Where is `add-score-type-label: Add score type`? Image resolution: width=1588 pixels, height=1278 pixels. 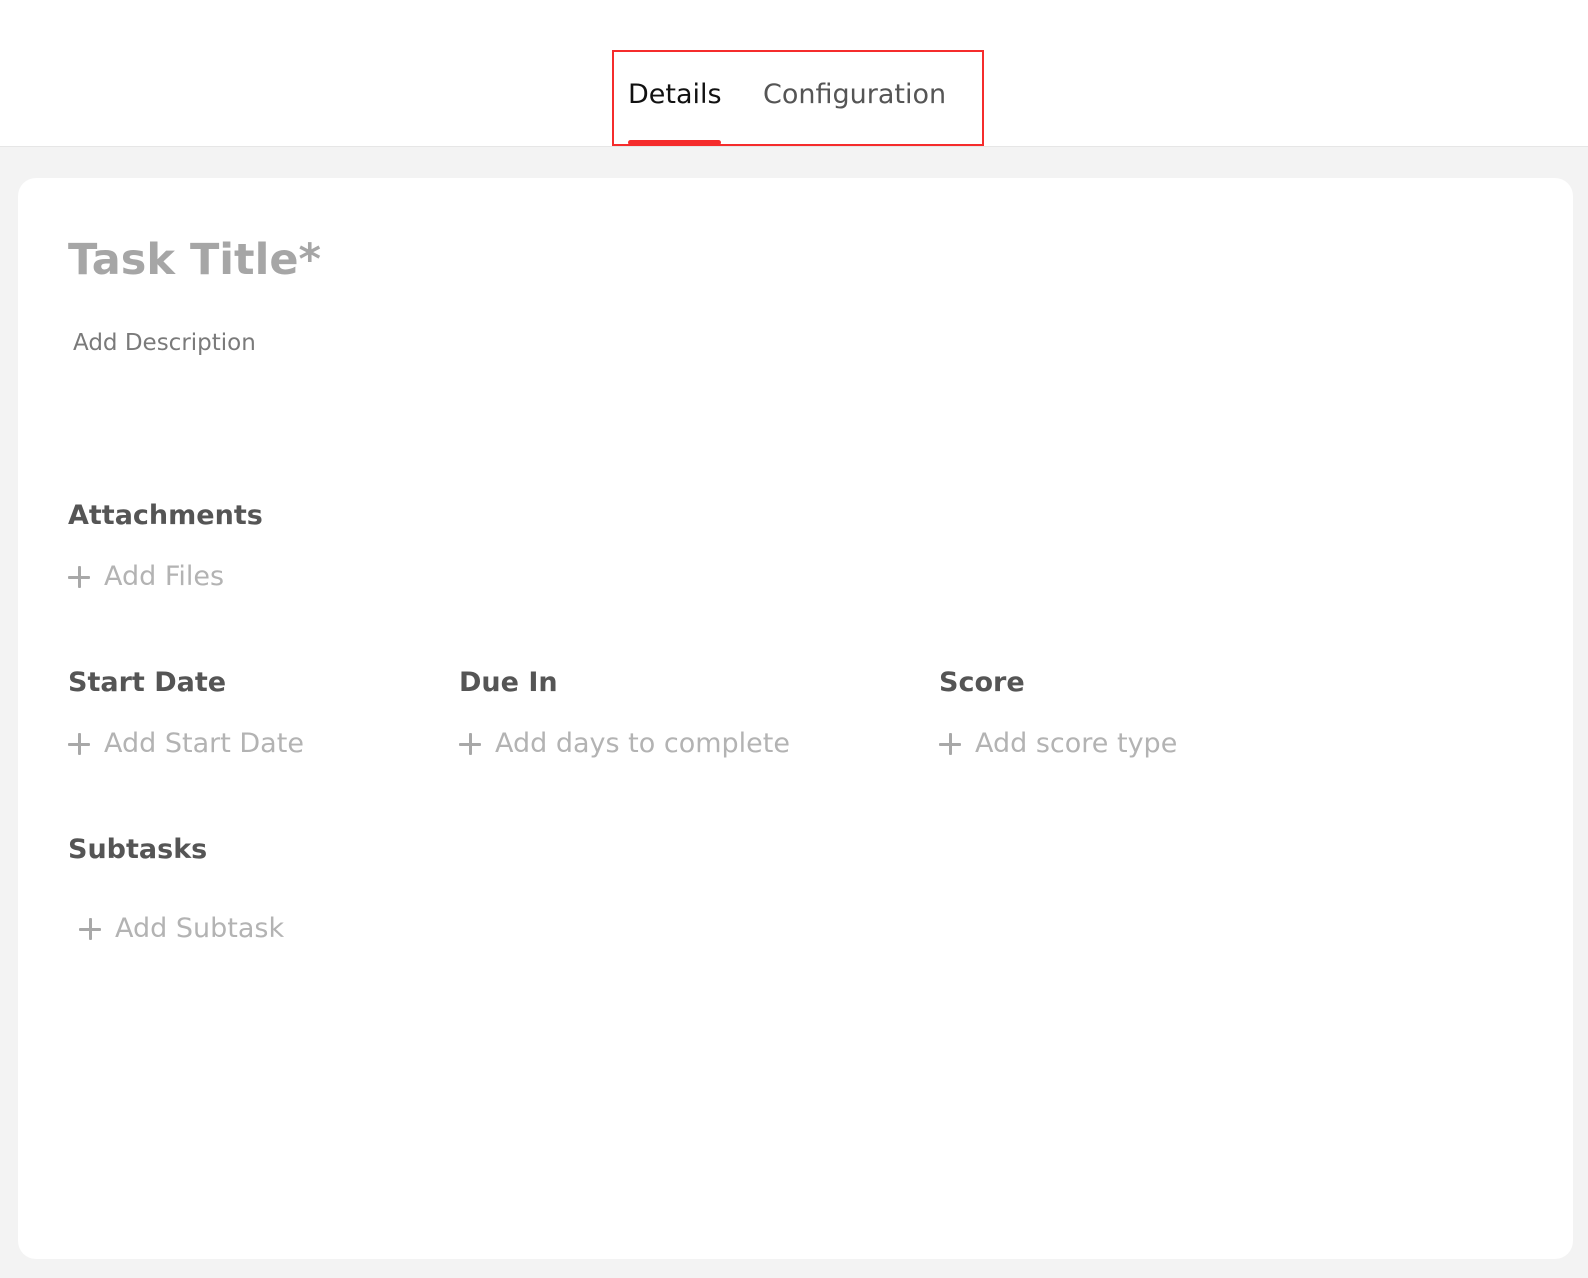 add-score-type-label: Add score type is located at coordinates (1076, 743).